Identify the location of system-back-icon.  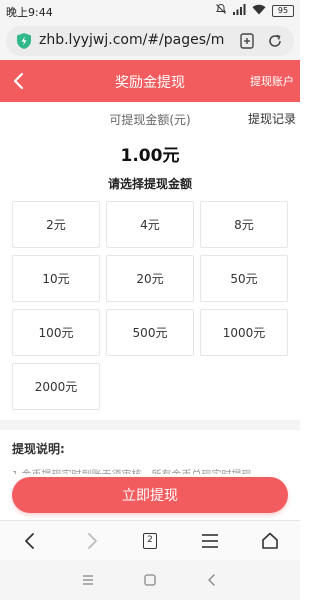
(212, 580).